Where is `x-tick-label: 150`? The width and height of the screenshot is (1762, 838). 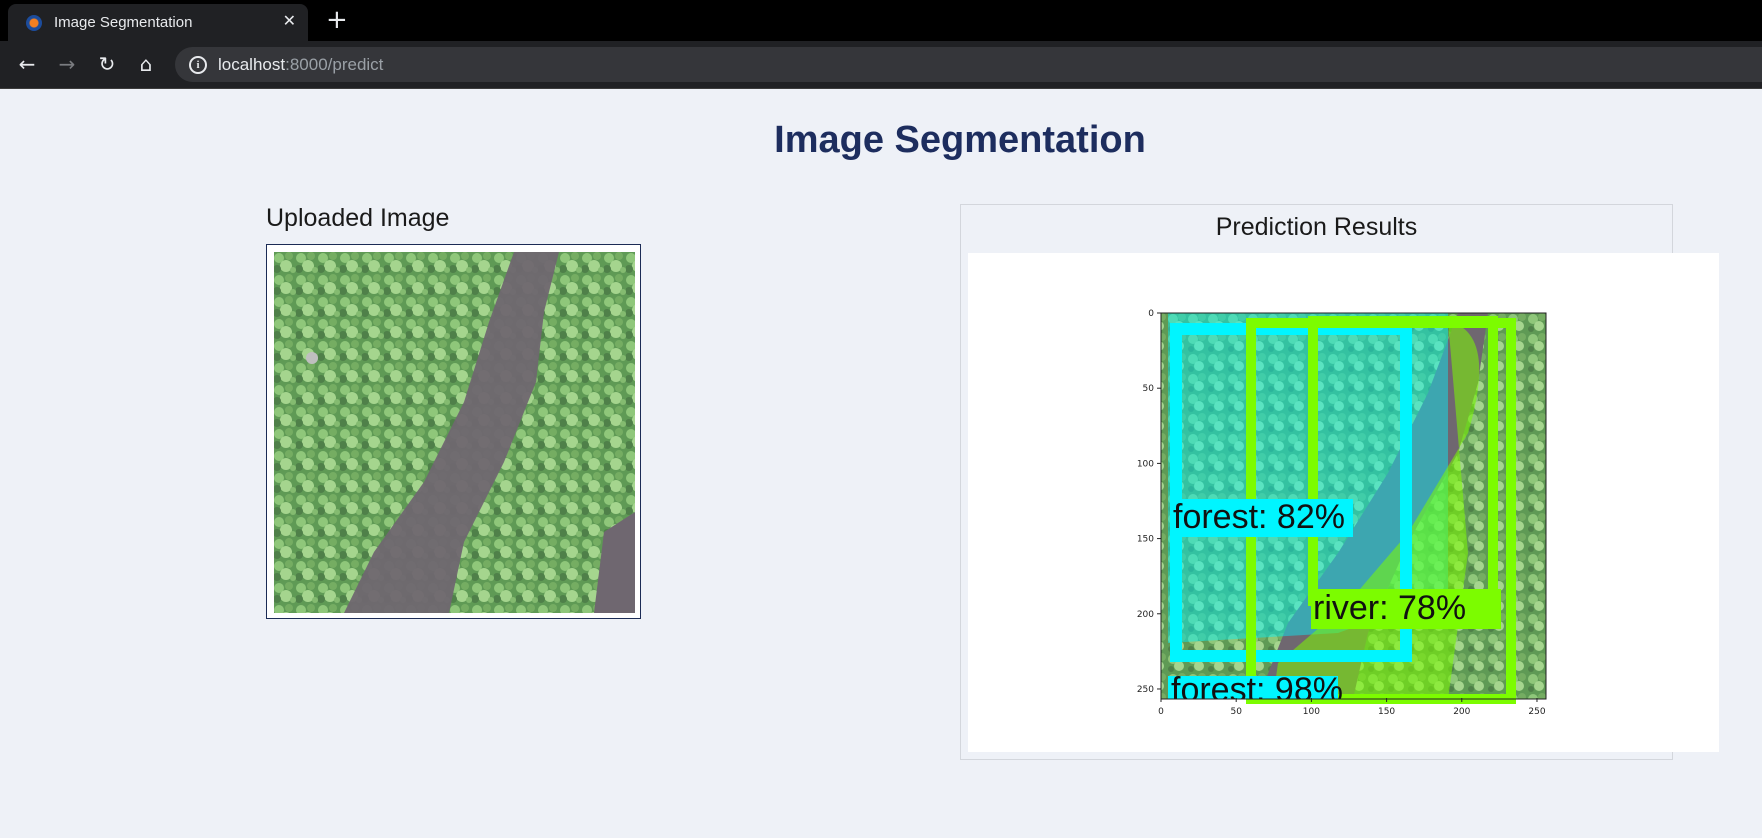 x-tick-label: 150 is located at coordinates (1386, 712).